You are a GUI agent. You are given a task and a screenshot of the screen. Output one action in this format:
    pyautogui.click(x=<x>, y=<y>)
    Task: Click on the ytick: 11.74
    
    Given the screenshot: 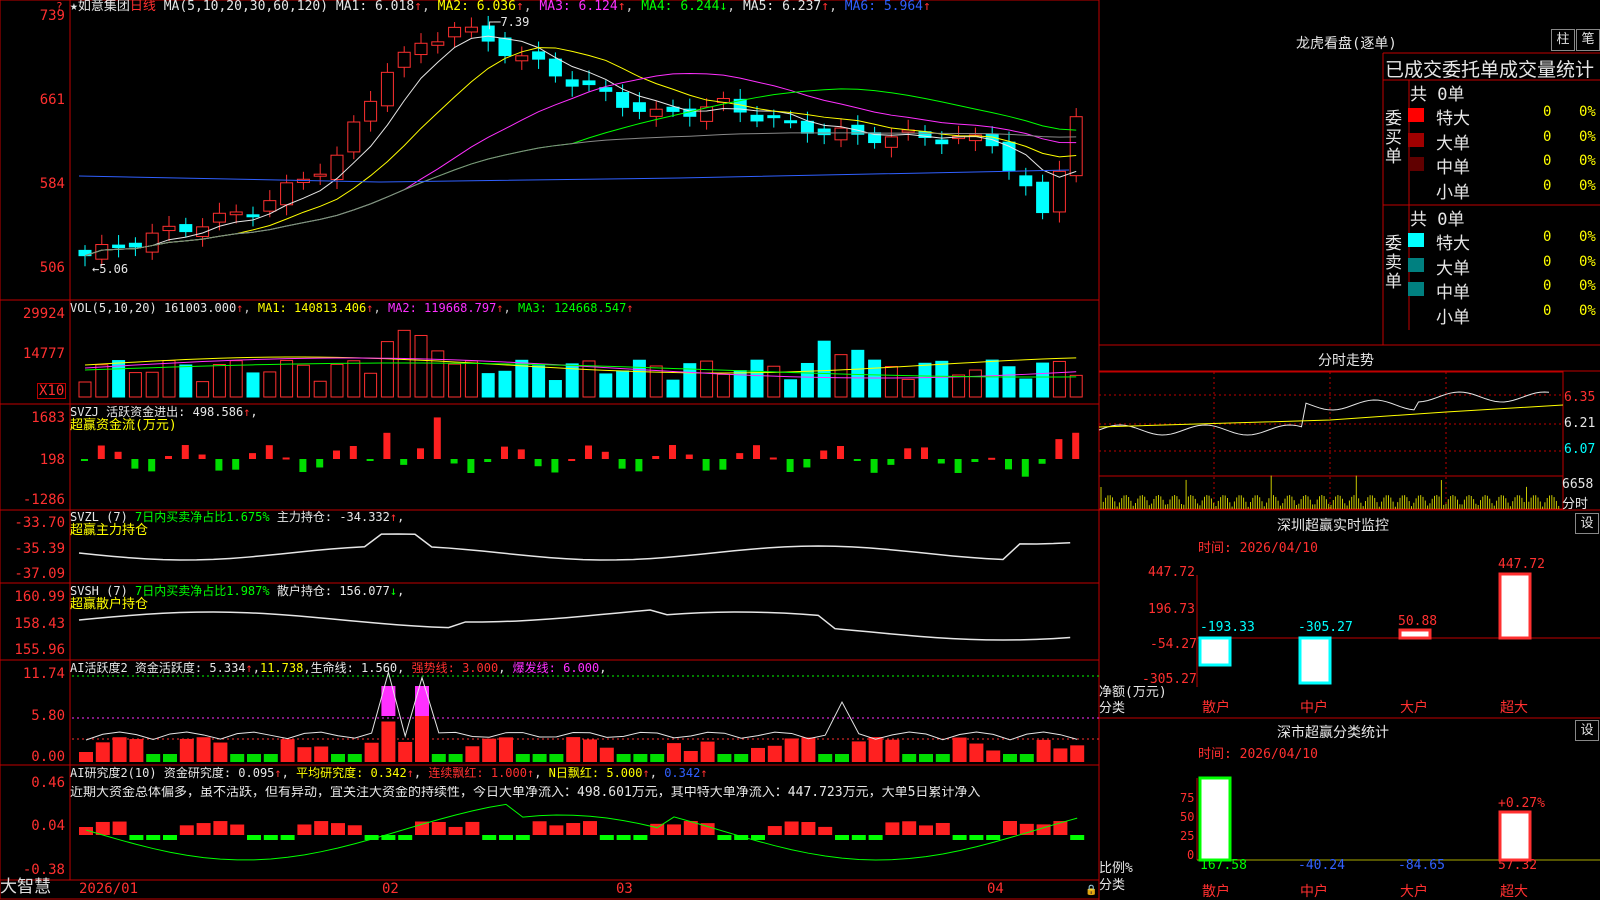 What is the action you would take?
    pyautogui.click(x=43, y=674)
    